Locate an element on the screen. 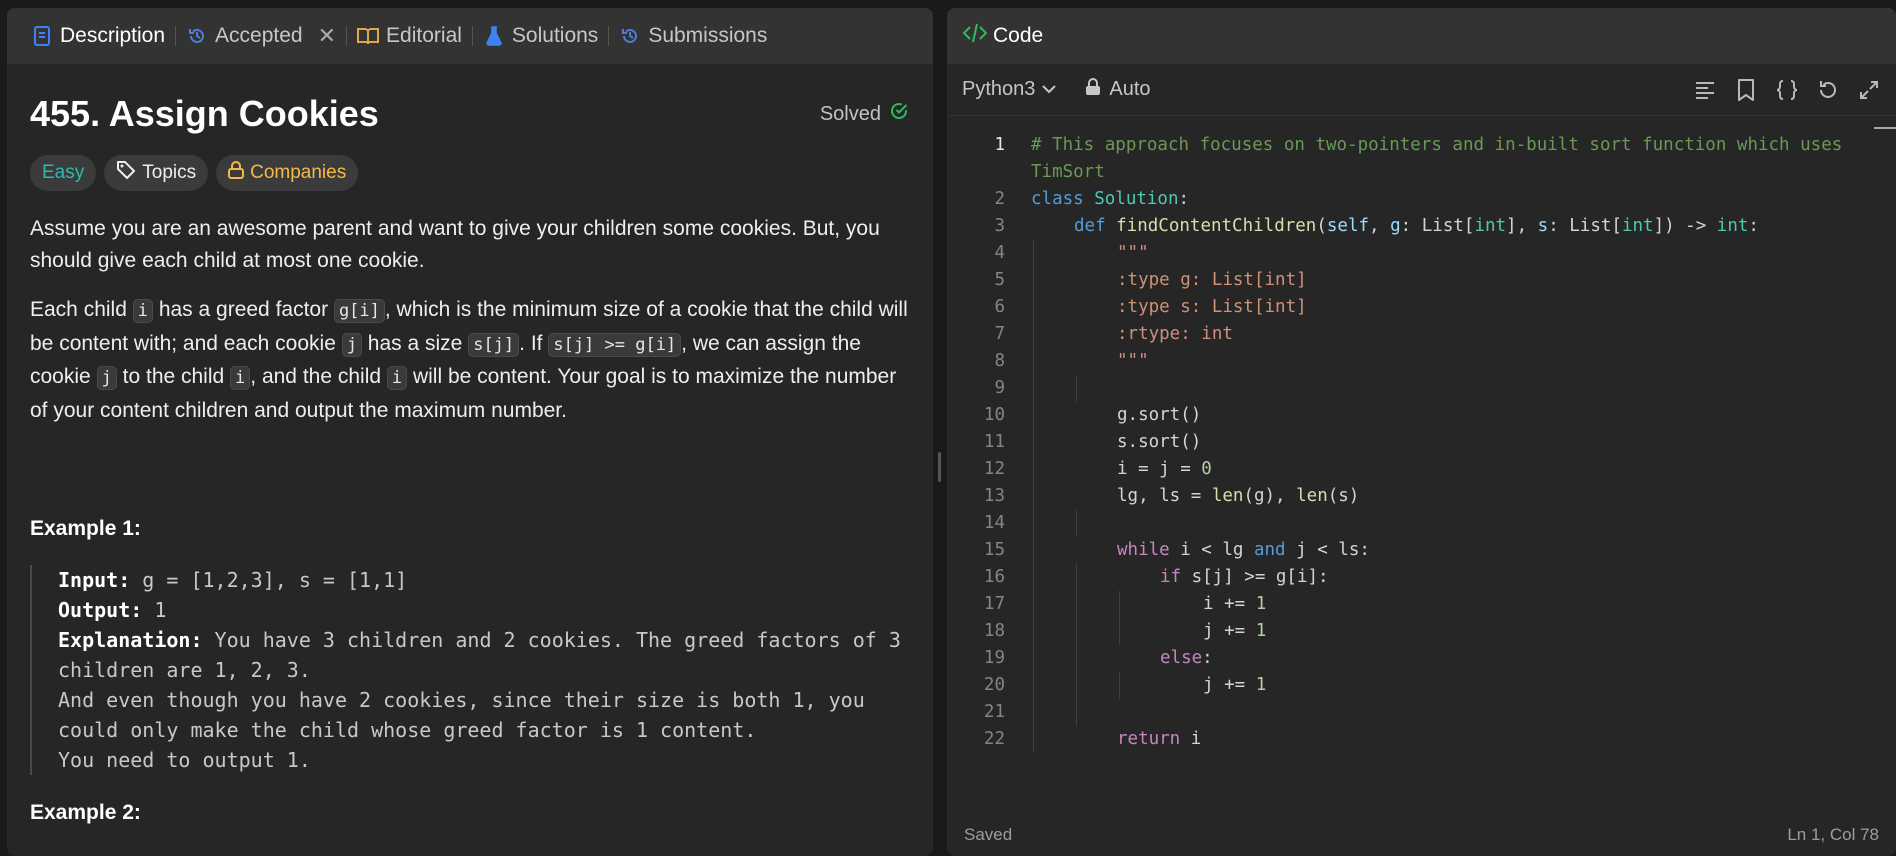 The width and height of the screenshot is (1896, 856). code-token: i = j = is located at coordinates (1159, 469).